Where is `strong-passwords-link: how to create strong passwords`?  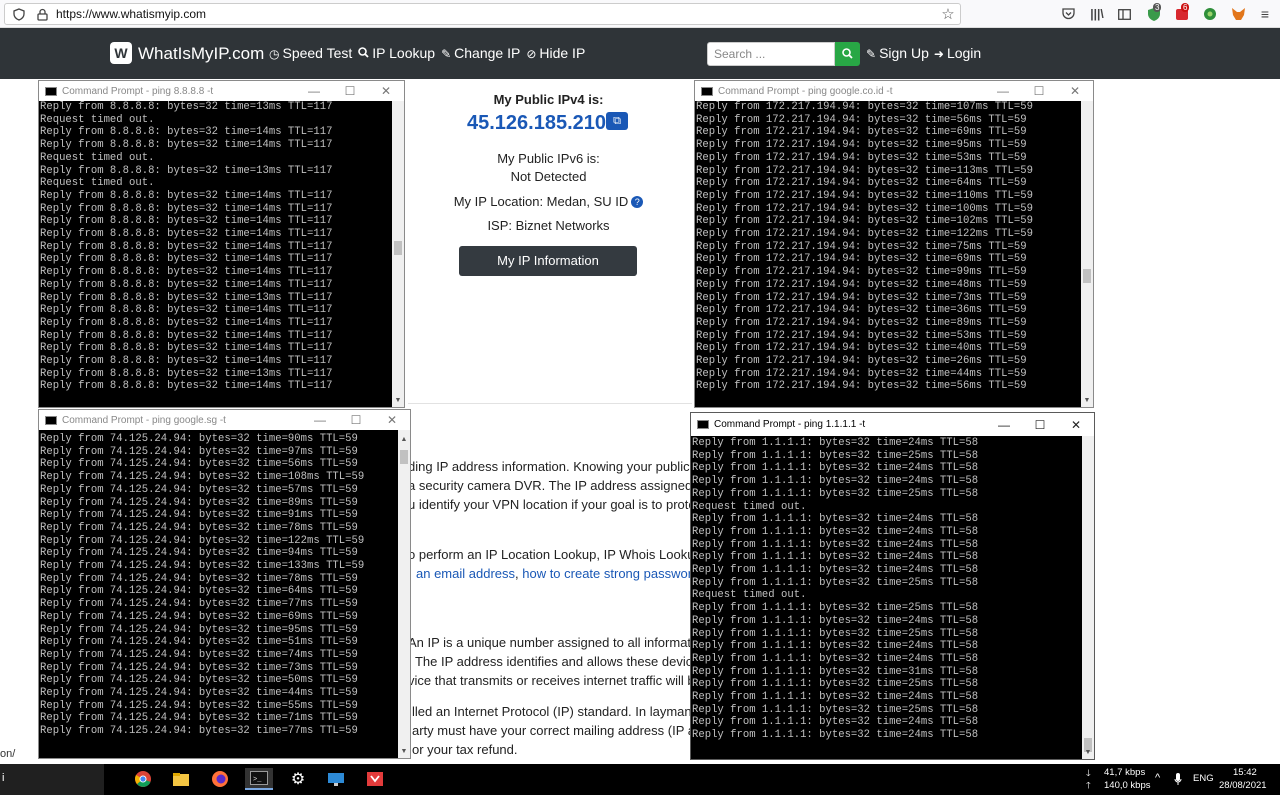
strong-passwords-link: how to create strong passwords is located at coordinates (607, 573).